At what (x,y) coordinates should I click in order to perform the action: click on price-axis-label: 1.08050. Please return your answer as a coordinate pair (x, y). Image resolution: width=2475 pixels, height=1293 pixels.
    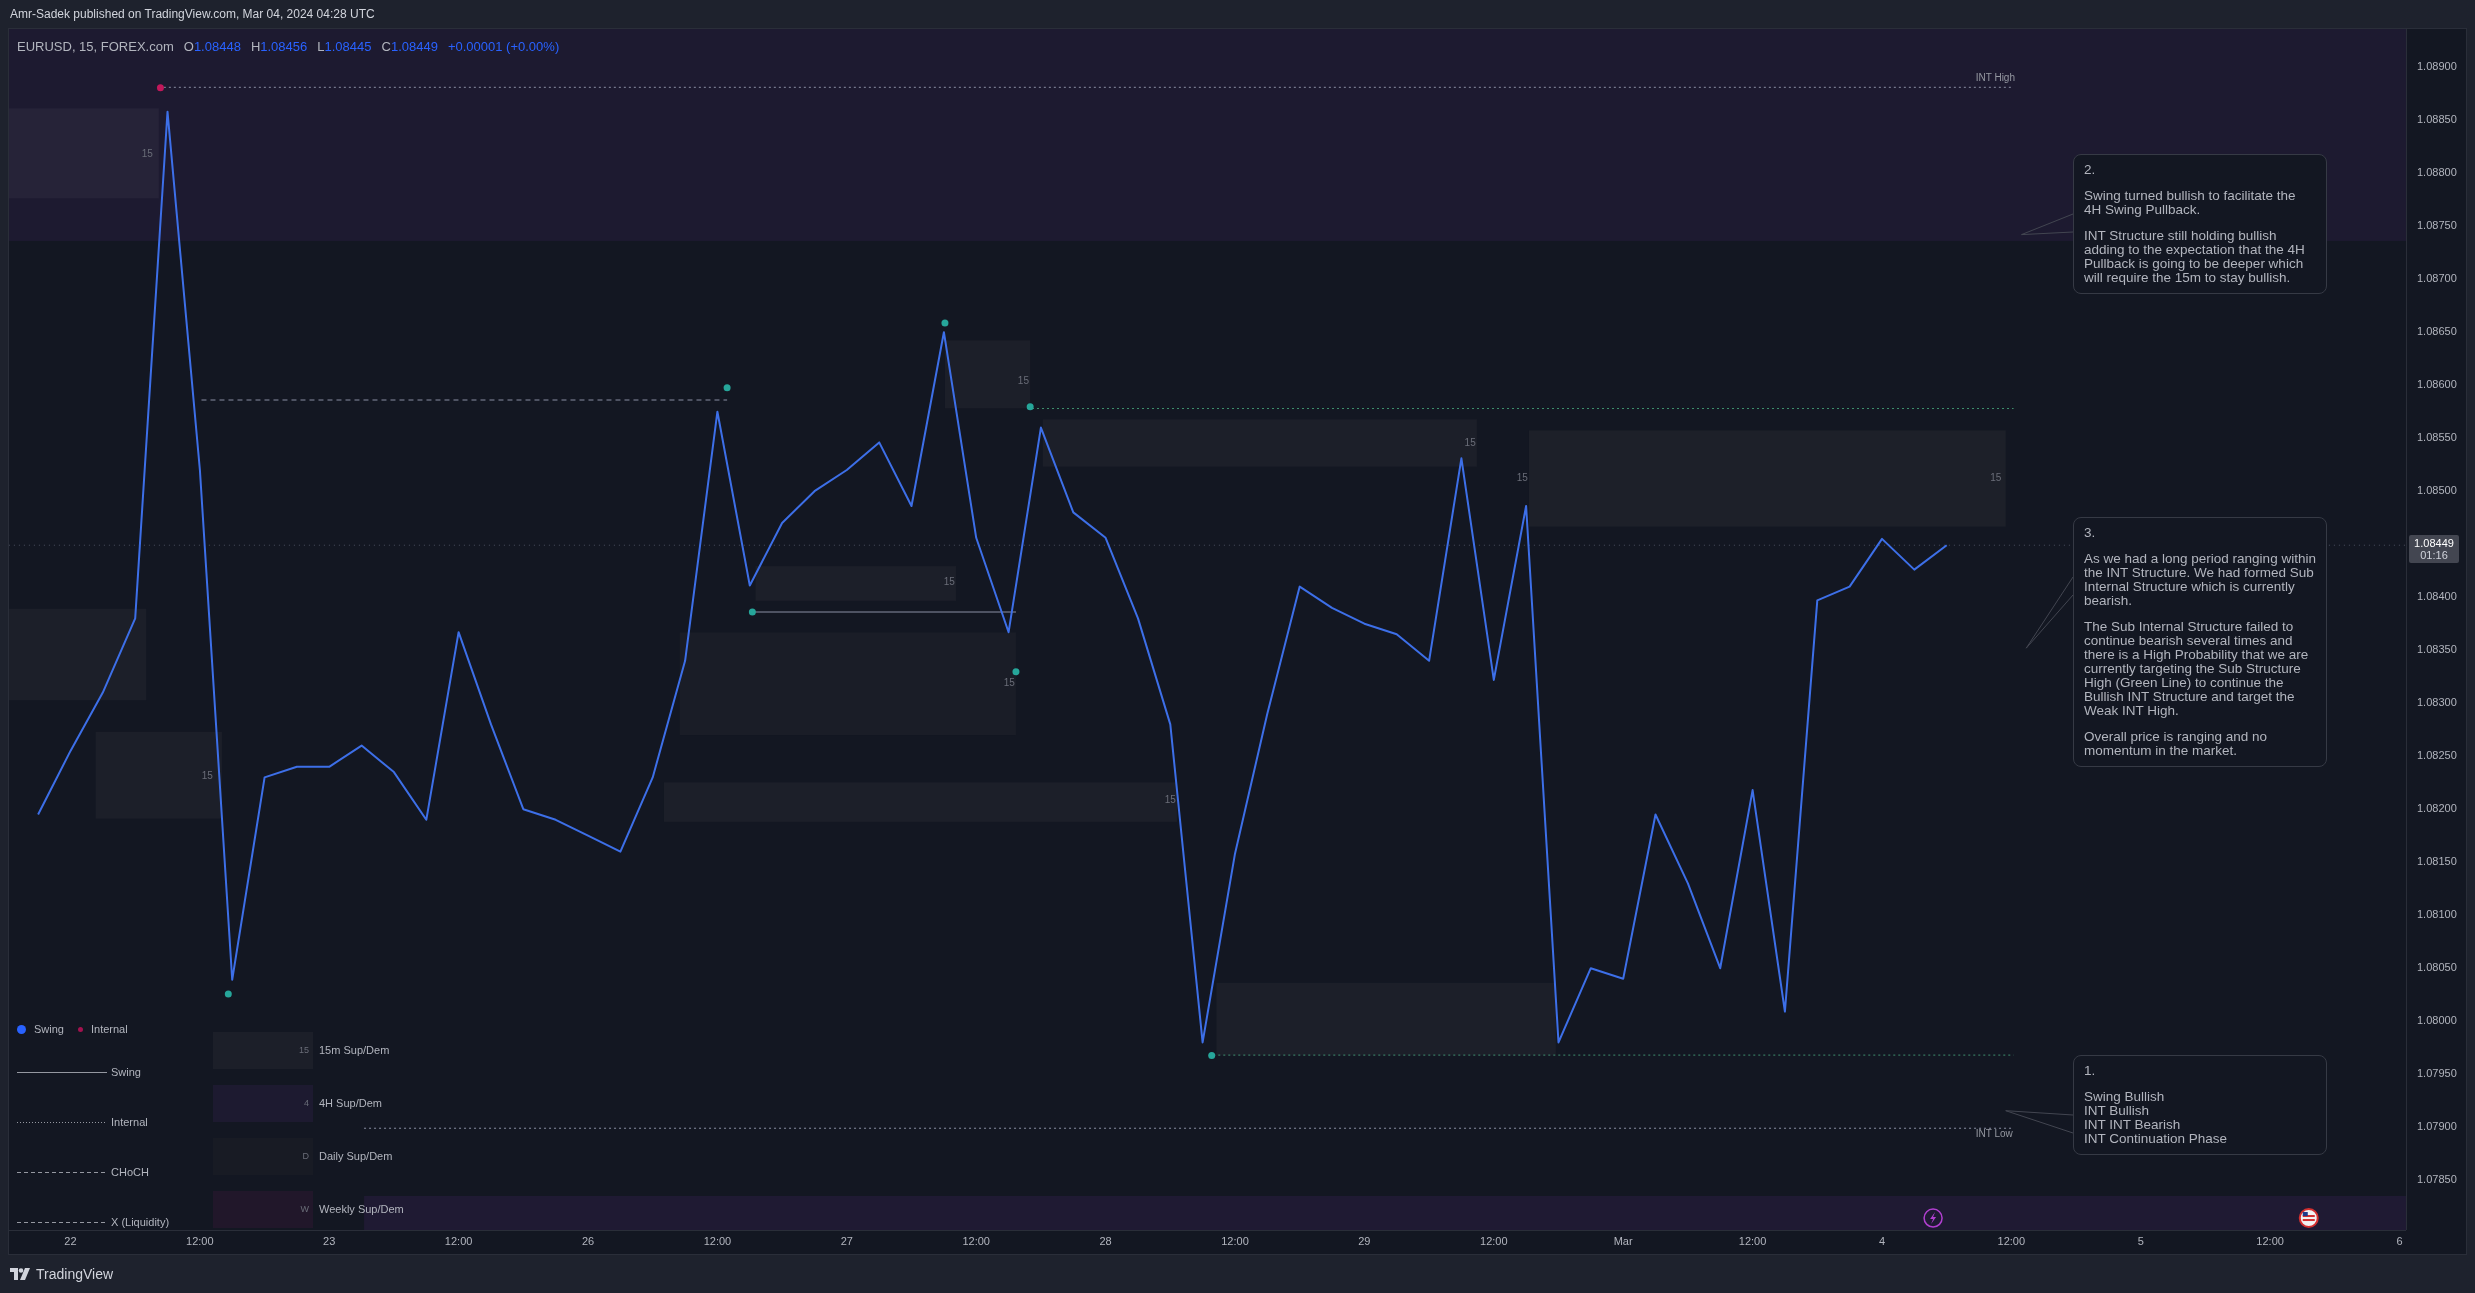
    Looking at the image, I should click on (2437, 968).